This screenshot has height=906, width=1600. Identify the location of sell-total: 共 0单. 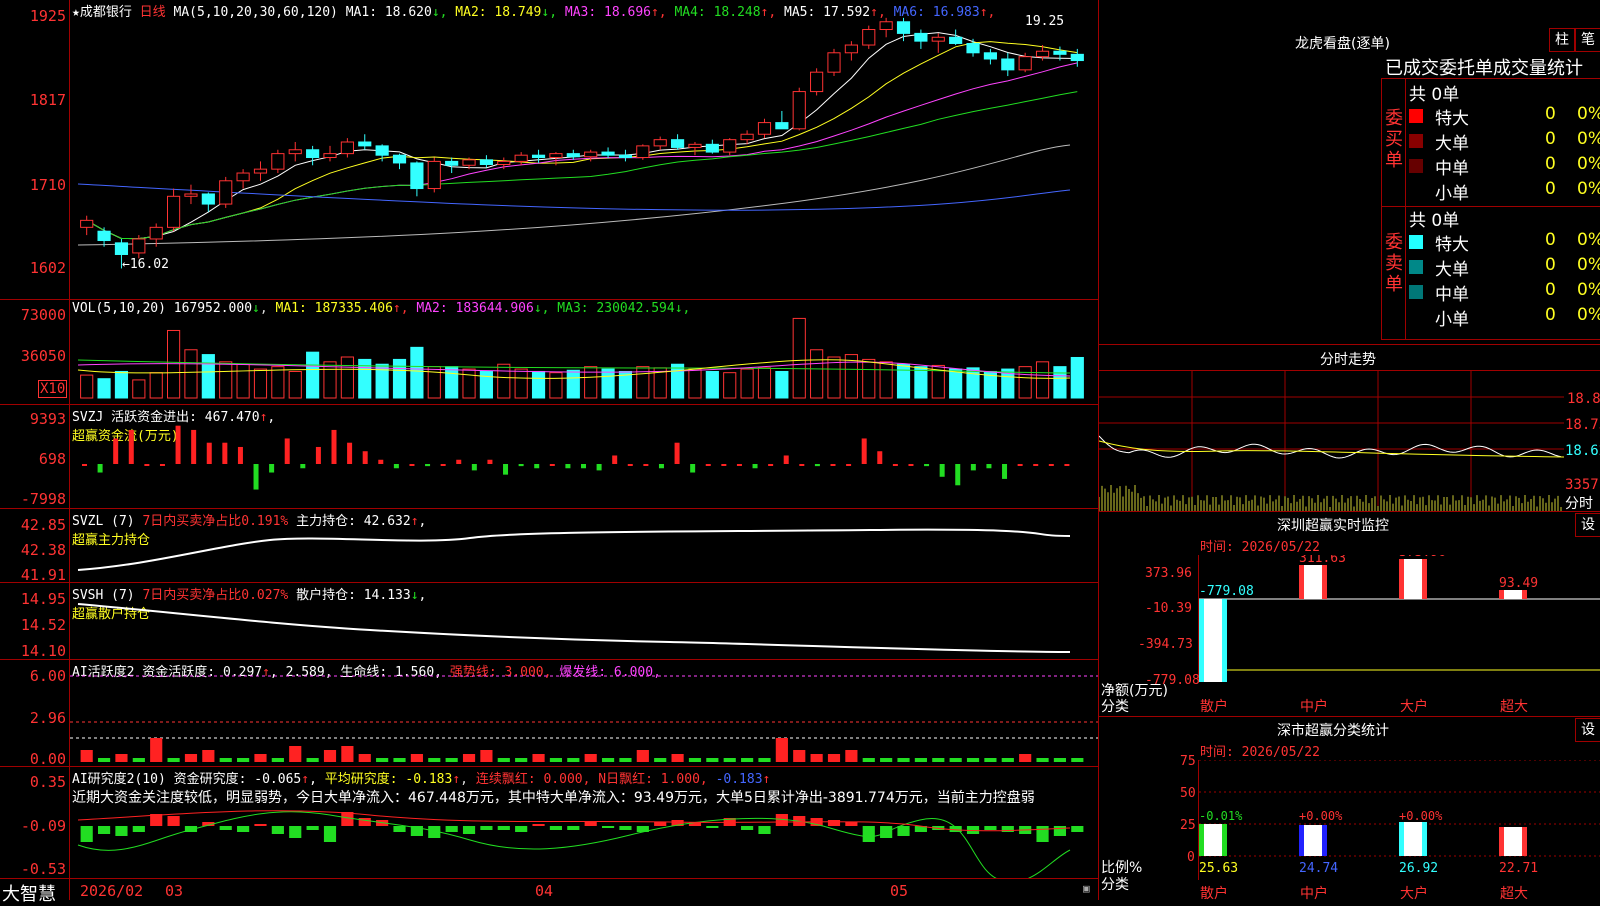
(1434, 221).